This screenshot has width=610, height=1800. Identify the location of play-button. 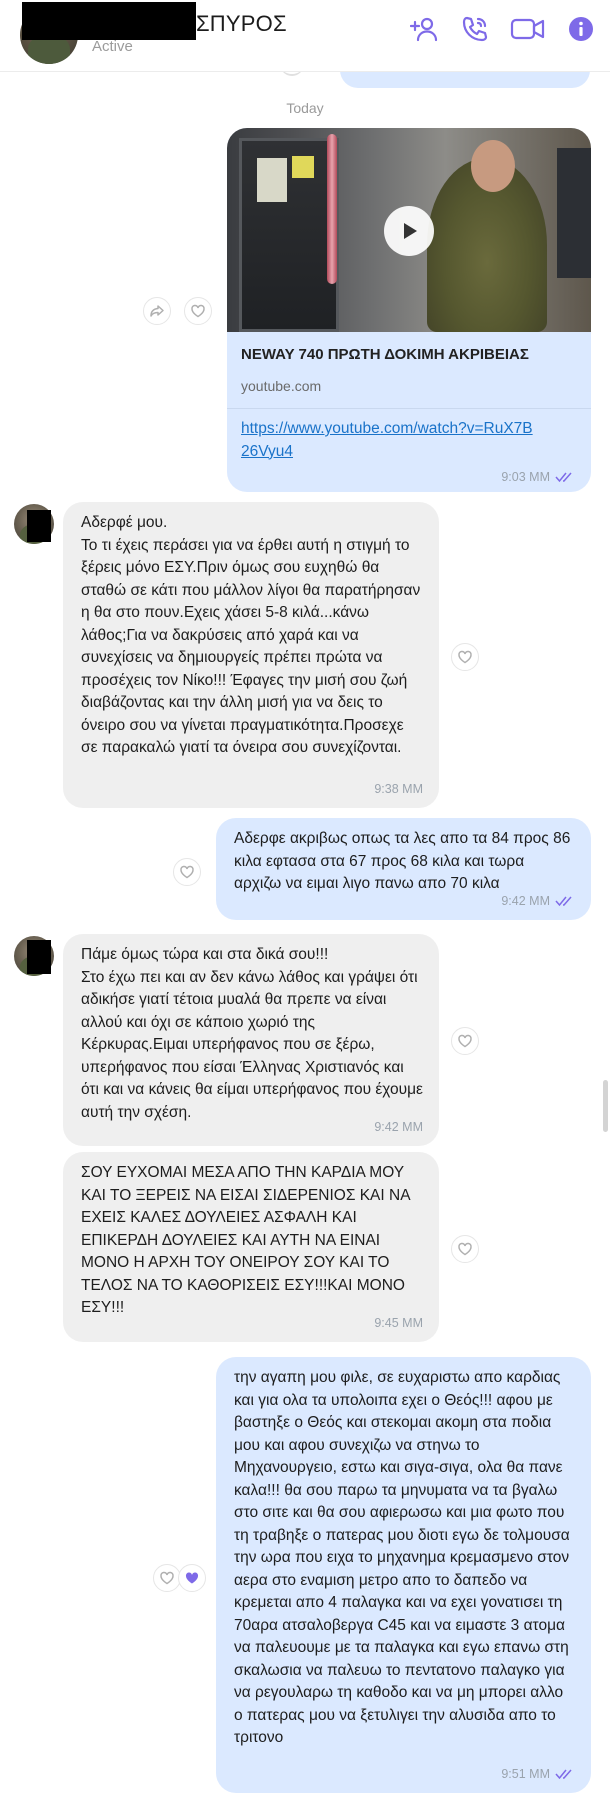
(409, 231).